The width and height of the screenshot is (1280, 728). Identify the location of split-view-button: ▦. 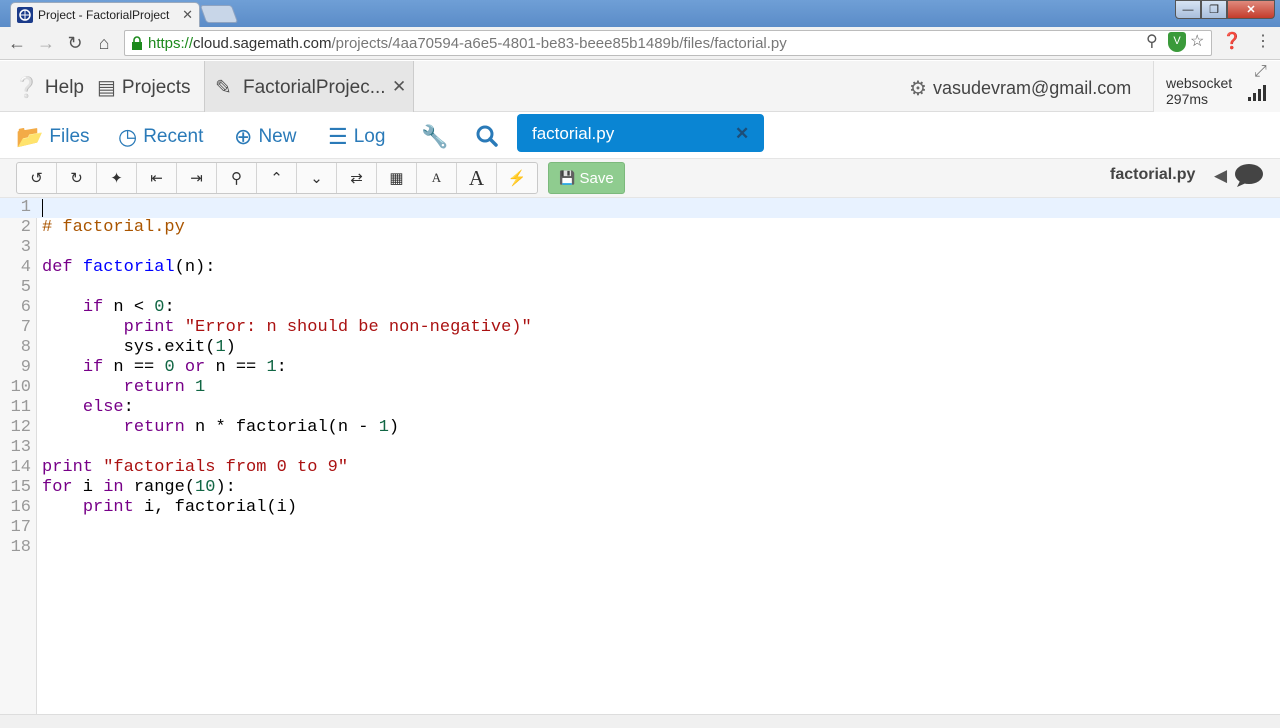
(397, 178).